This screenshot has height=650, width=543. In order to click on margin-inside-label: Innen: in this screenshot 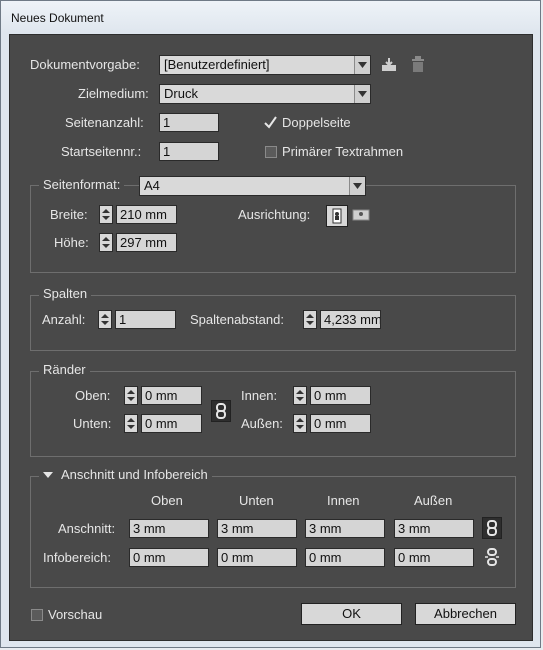, I will do `click(259, 395)`.